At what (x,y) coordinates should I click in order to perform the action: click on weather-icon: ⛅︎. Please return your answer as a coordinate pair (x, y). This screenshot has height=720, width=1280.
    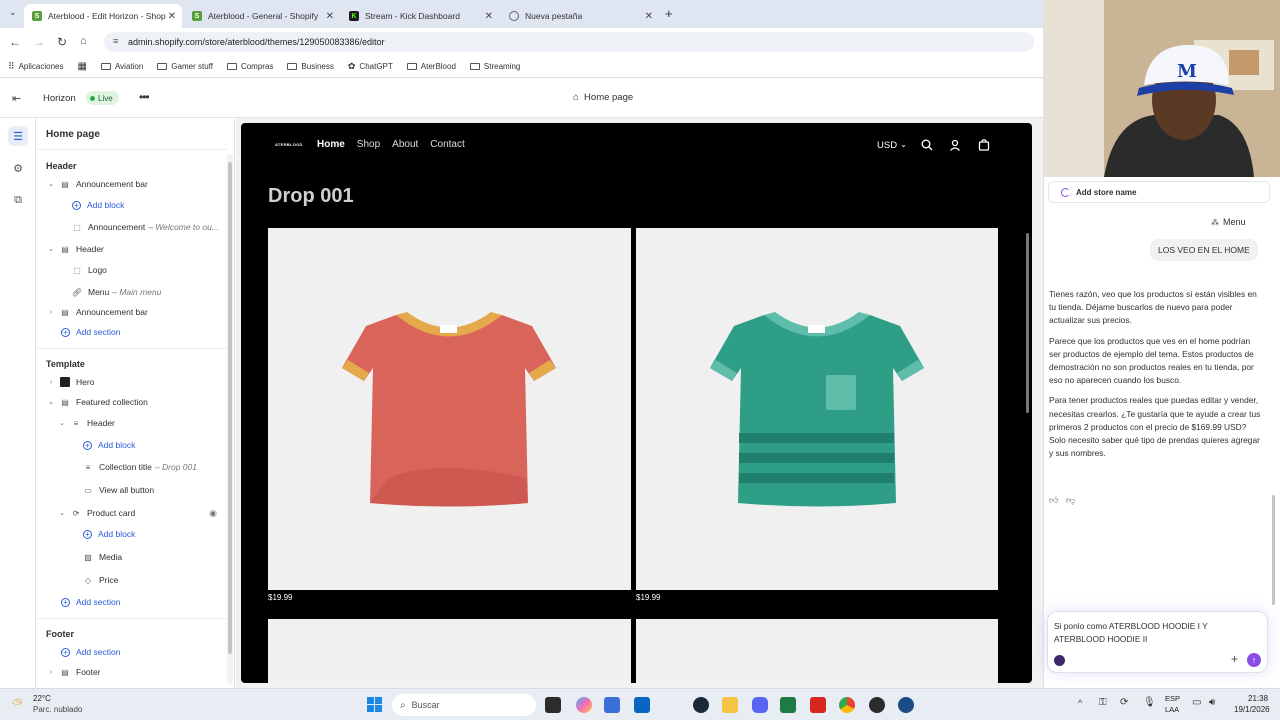
    Looking at the image, I should click on (17, 704).